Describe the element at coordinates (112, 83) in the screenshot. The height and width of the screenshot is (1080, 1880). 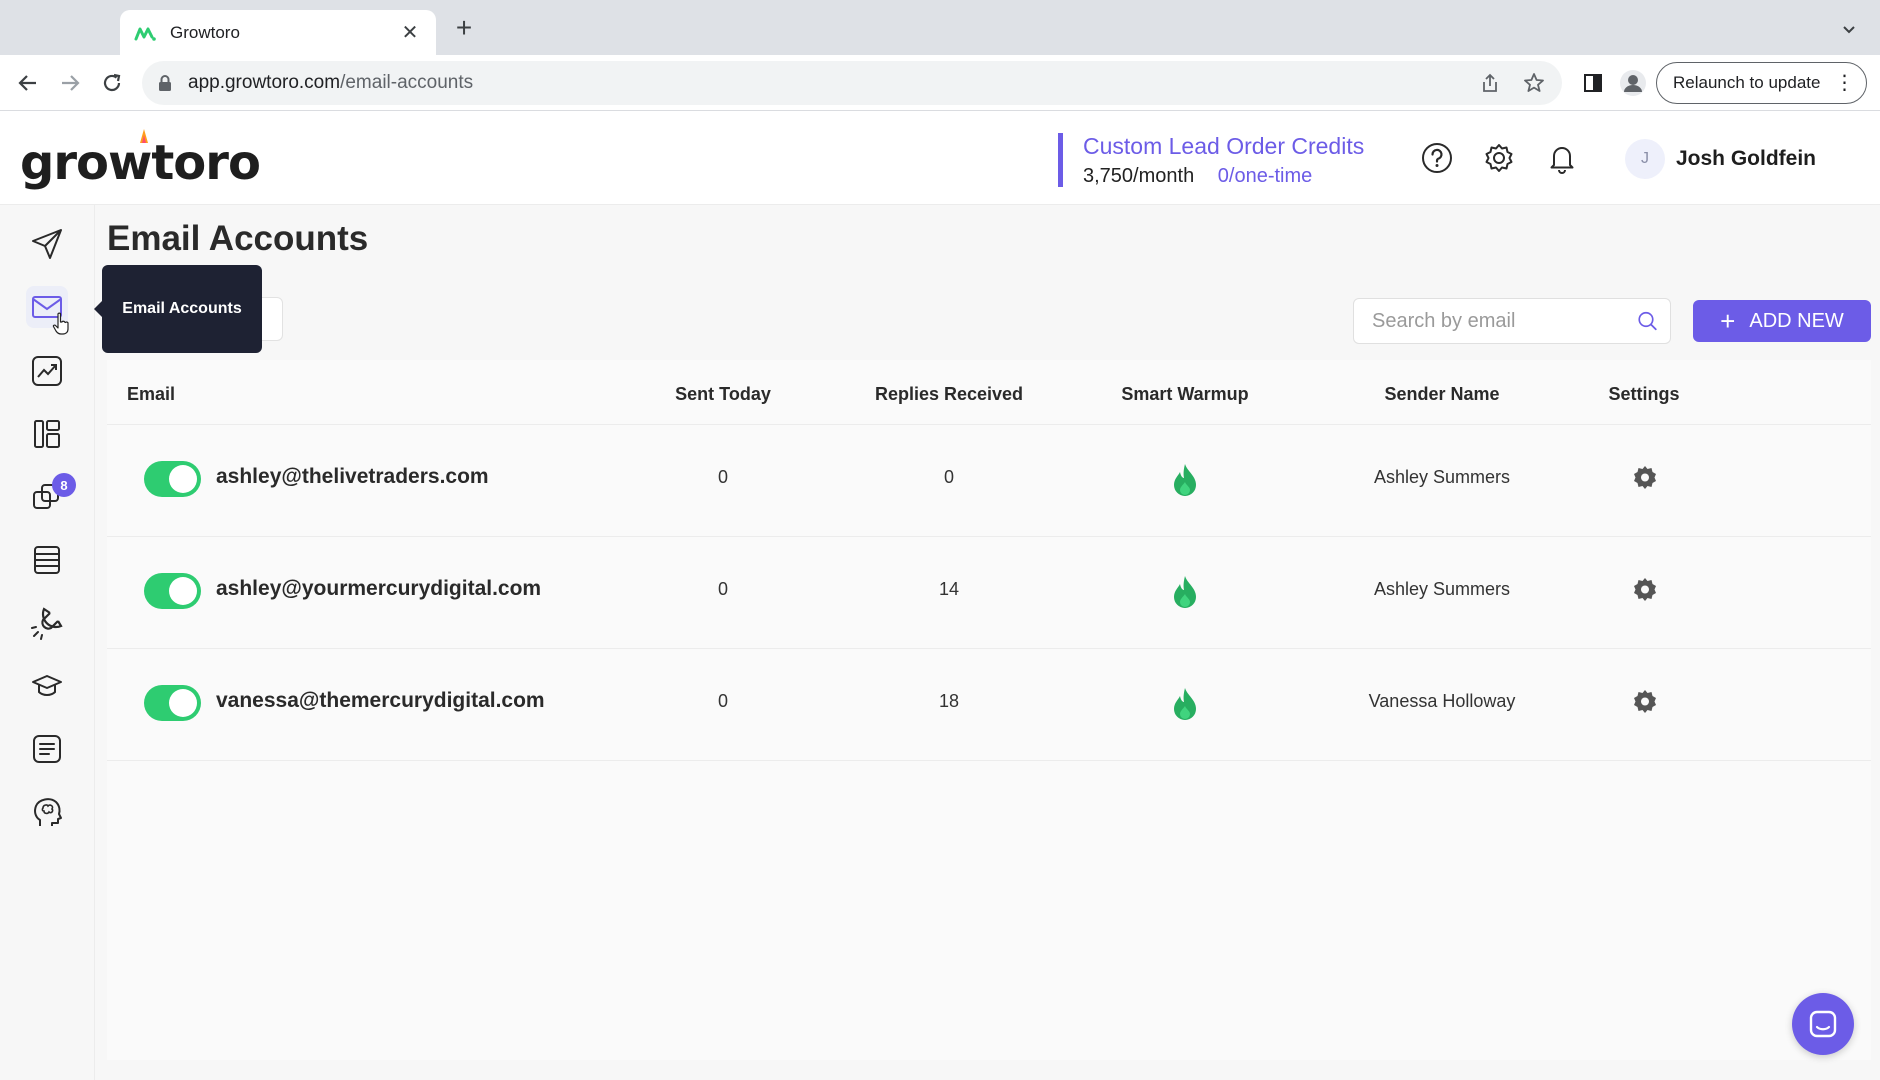
I see `reload-icon` at that location.